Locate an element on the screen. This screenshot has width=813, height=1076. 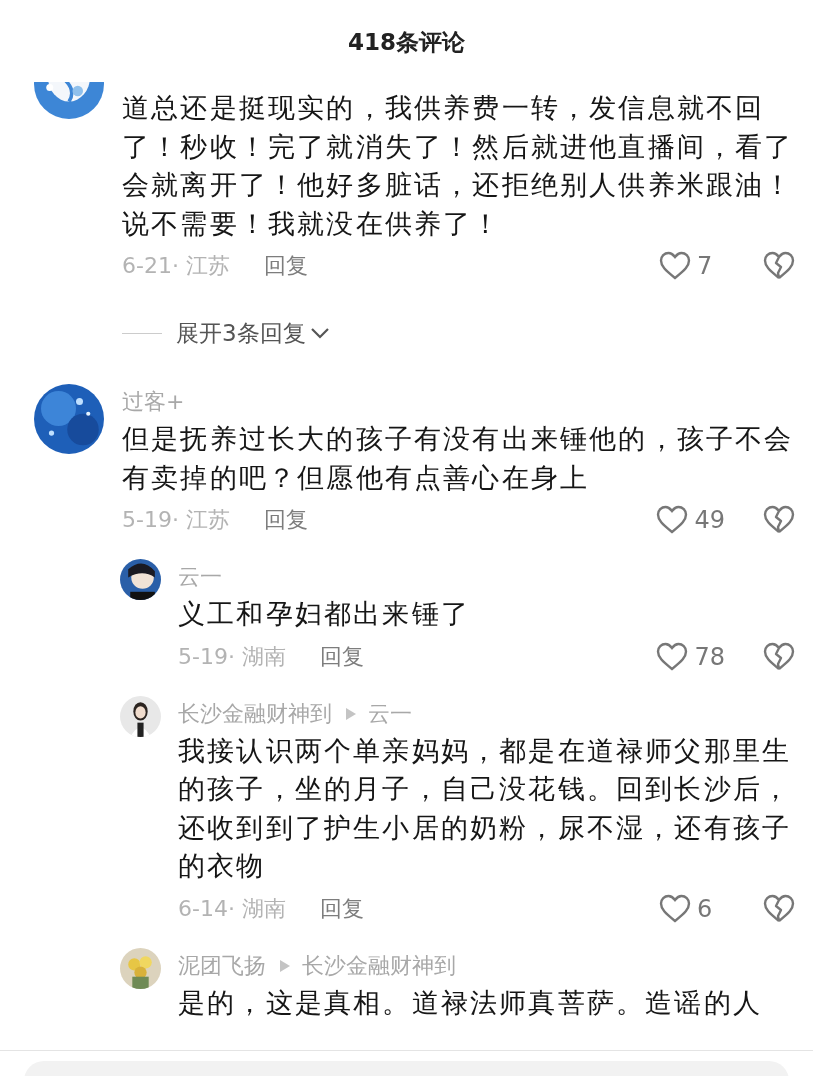
like-count: 78 is located at coordinates (709, 656).